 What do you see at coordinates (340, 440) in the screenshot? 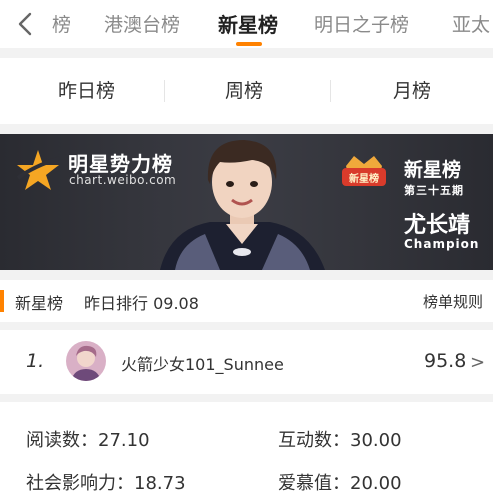
I see `stat-interaction: 互动数：30.00` at bounding box center [340, 440].